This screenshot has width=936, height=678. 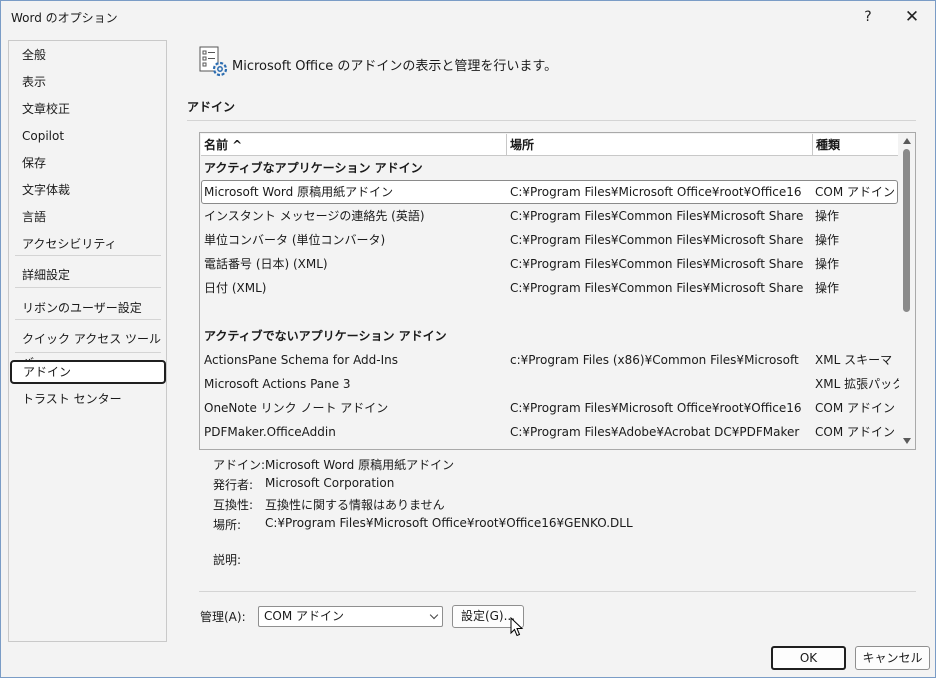 What do you see at coordinates (87, 348) in the screenshot?
I see `sidebar-item: クイック アクセス ツール バー` at bounding box center [87, 348].